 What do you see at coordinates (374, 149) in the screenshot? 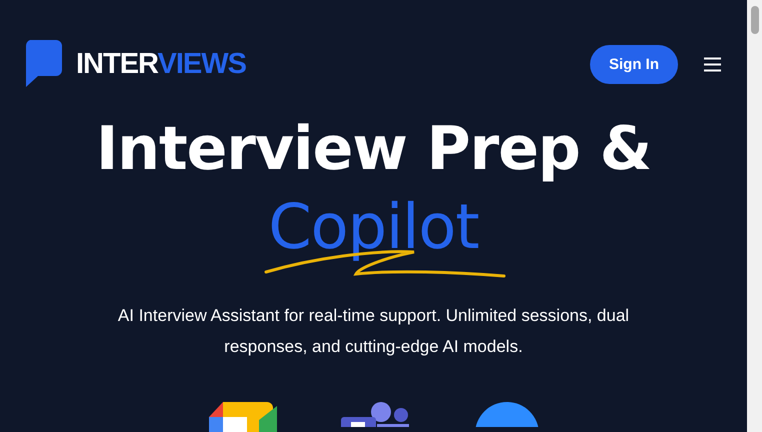
I see `hero-title: Interview Prep &` at bounding box center [374, 149].